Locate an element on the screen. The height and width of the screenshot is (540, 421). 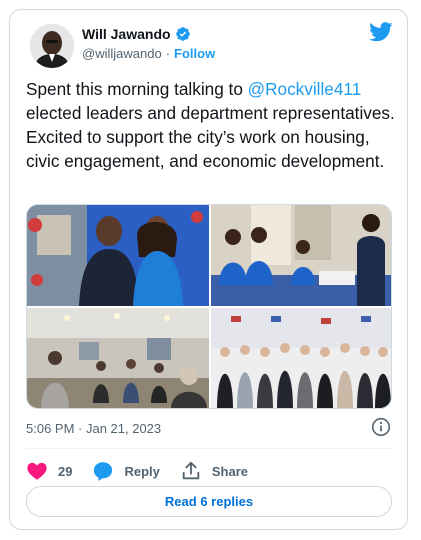
like-count: 29 is located at coordinates (65, 471).